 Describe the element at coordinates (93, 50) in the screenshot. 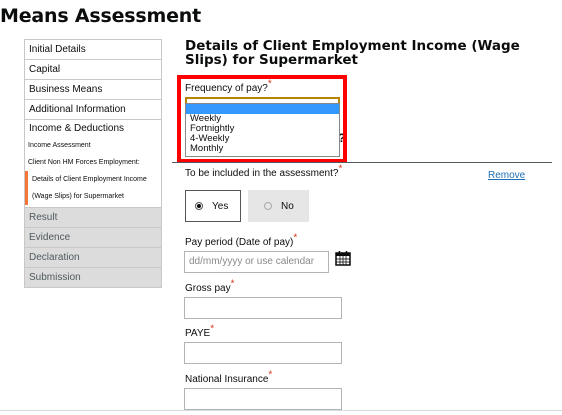

I see `sidebar-item-initial-details: Initial Details` at that location.